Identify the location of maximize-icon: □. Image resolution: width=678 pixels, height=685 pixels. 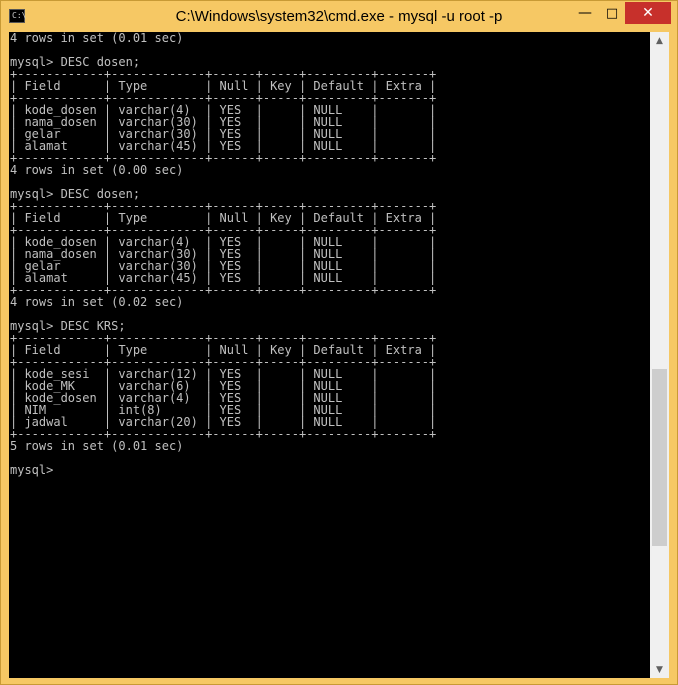
(612, 13).